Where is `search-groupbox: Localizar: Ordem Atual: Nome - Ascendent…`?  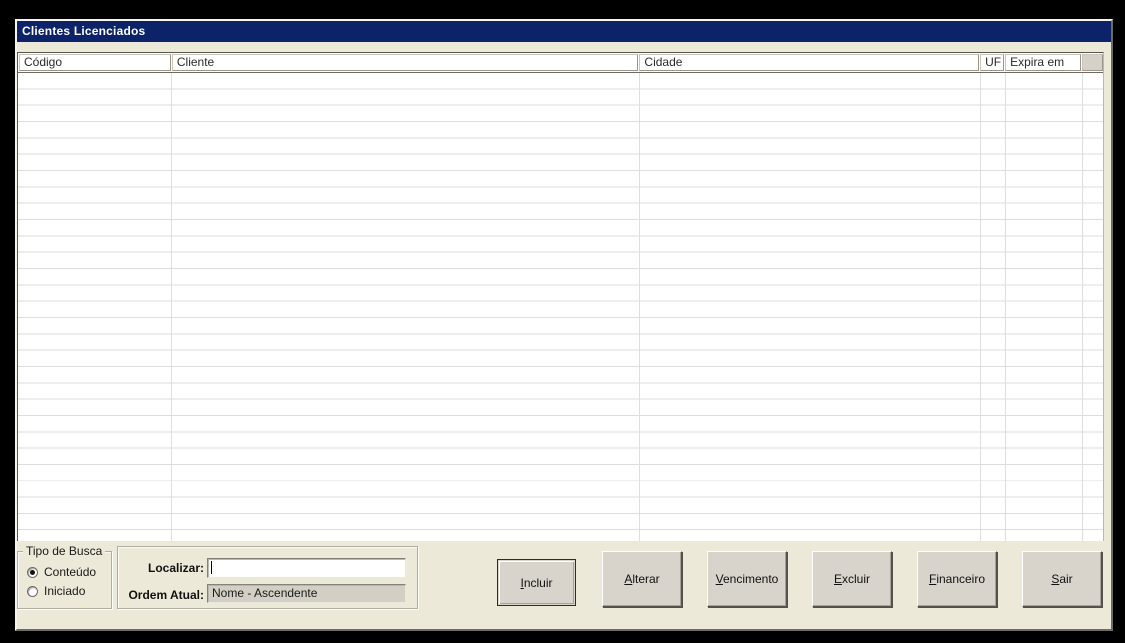 search-groupbox: Localizar: Ordem Atual: Nome - Ascendent… is located at coordinates (267, 577).